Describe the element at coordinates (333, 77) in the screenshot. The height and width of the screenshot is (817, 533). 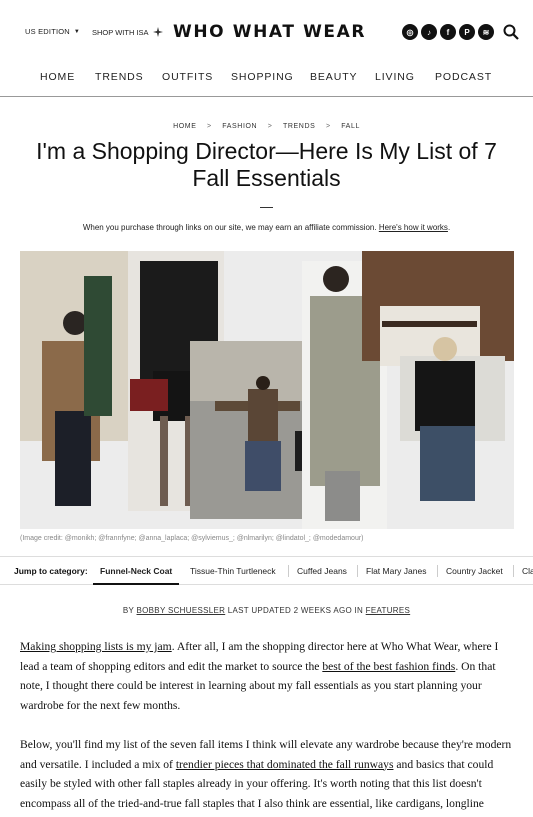
I see `nav-item-beauty: BEAUTY` at that location.